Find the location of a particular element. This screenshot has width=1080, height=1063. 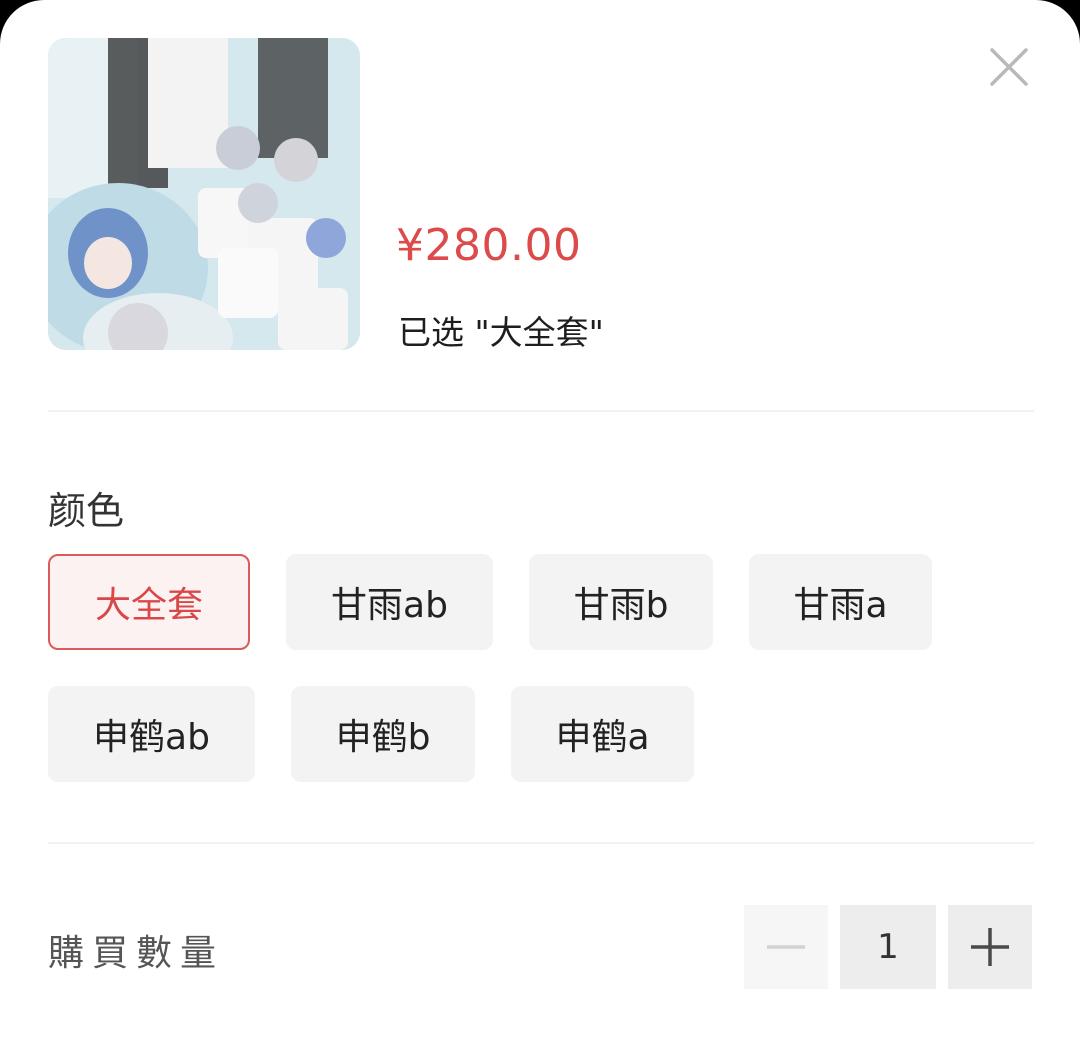

option-chip: 甘雨ab is located at coordinates (389, 602).